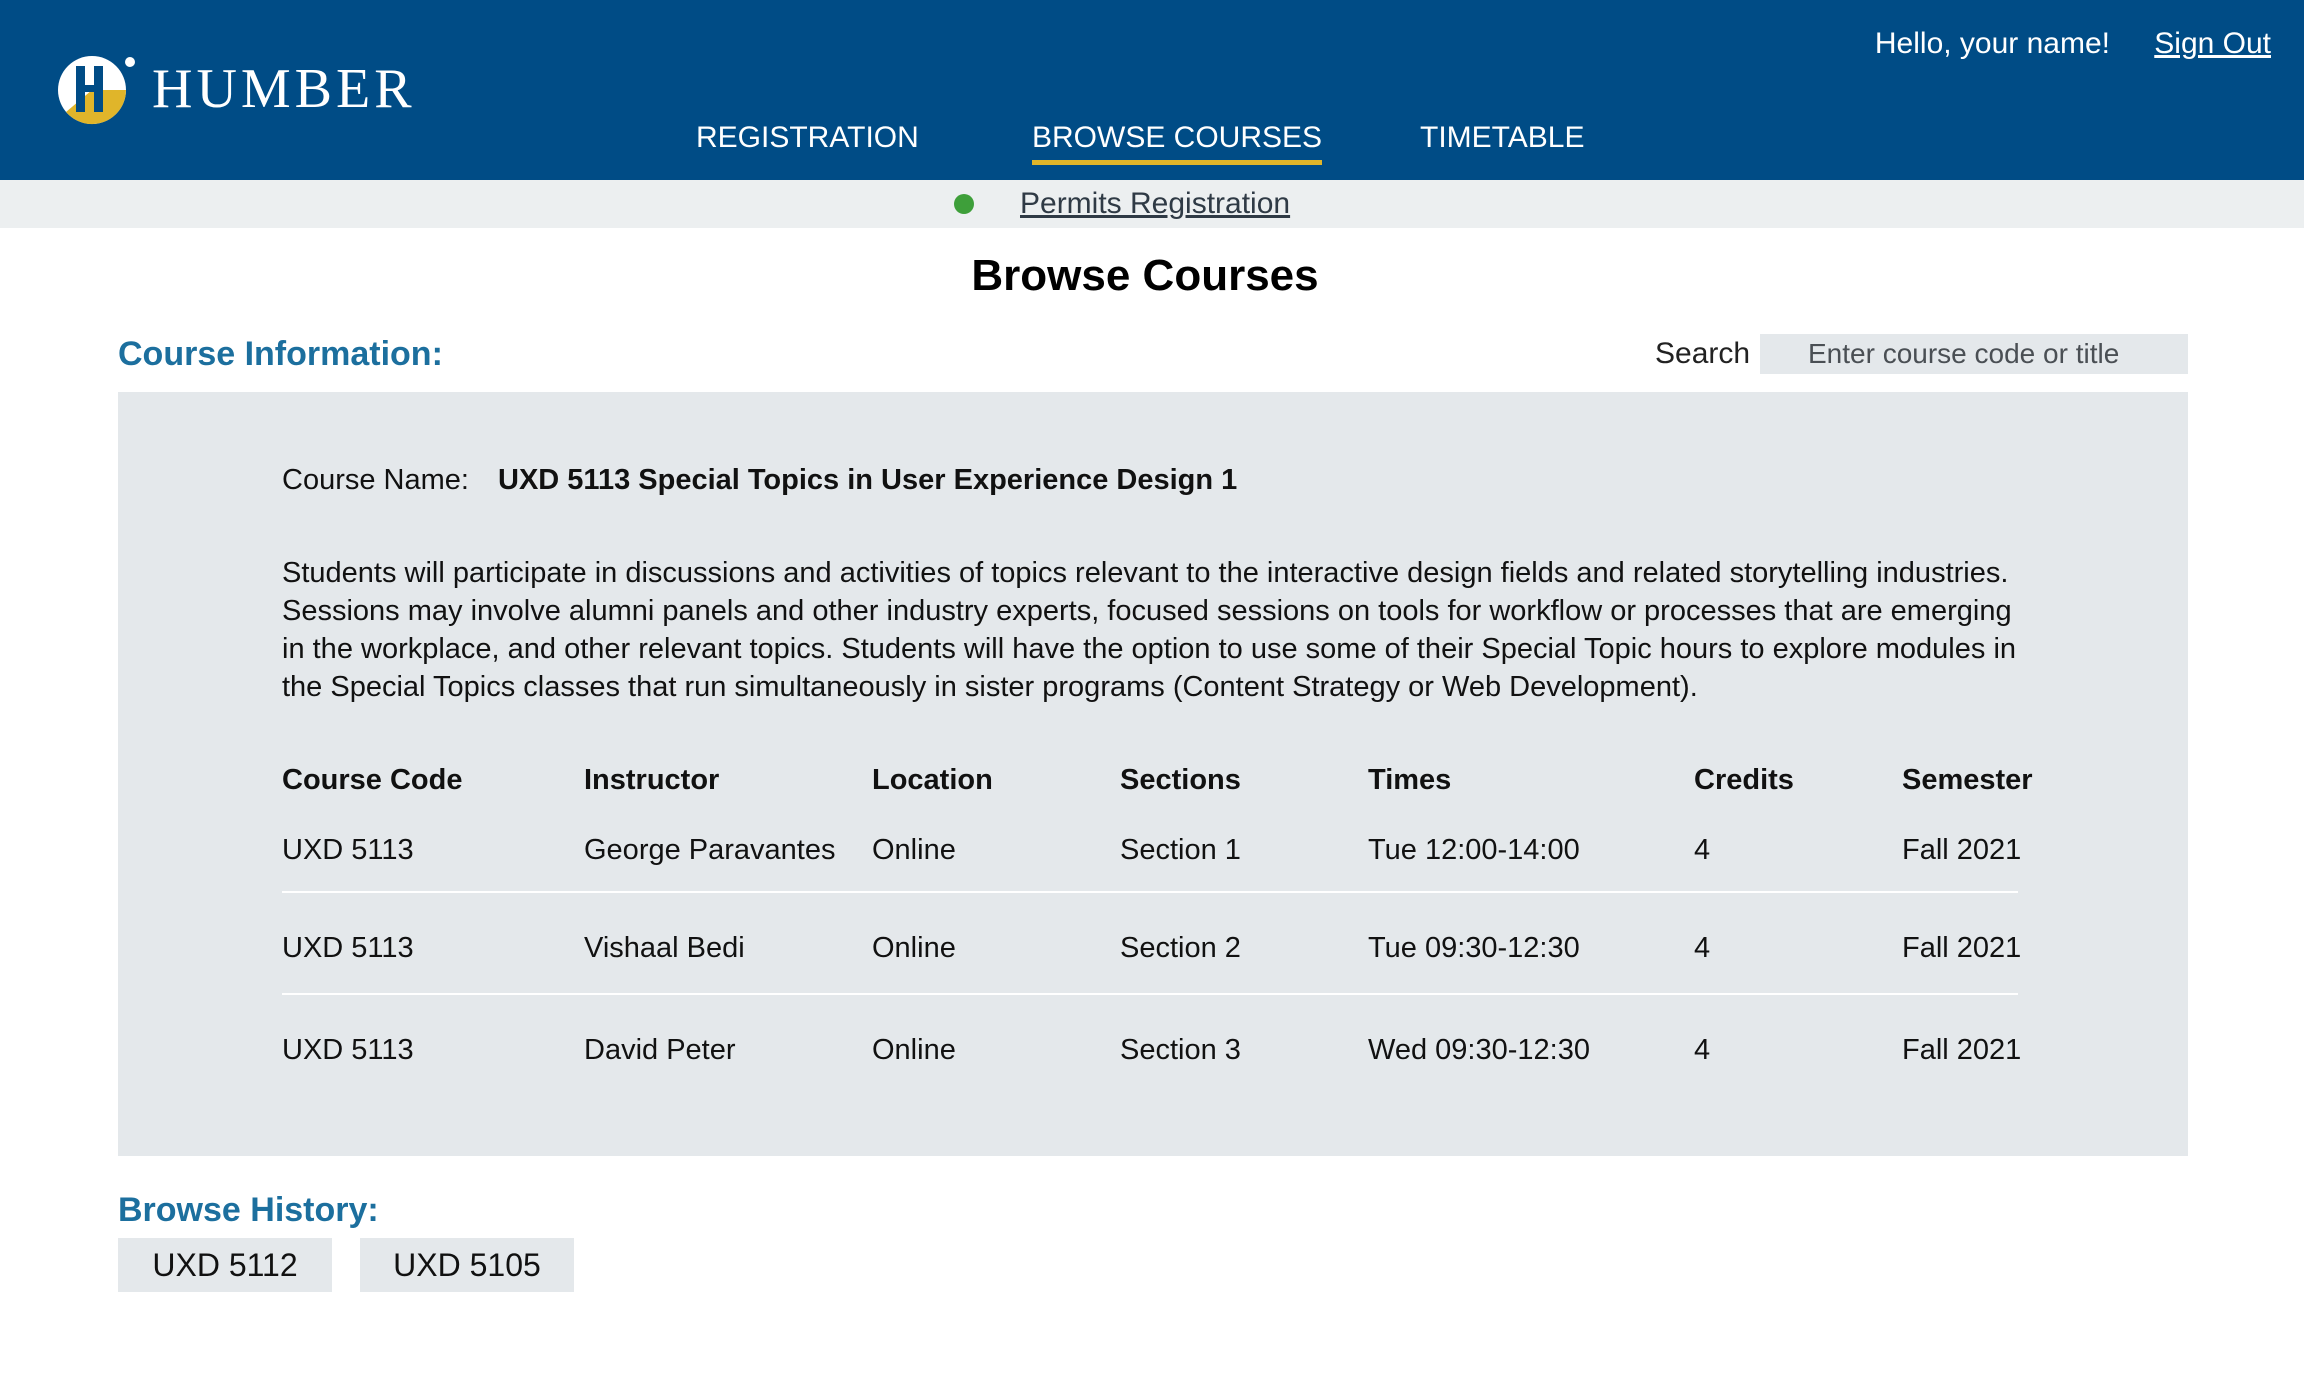 The height and width of the screenshot is (1398, 2304). What do you see at coordinates (1145, 275) in the screenshot?
I see `page-title: Browse Courses` at bounding box center [1145, 275].